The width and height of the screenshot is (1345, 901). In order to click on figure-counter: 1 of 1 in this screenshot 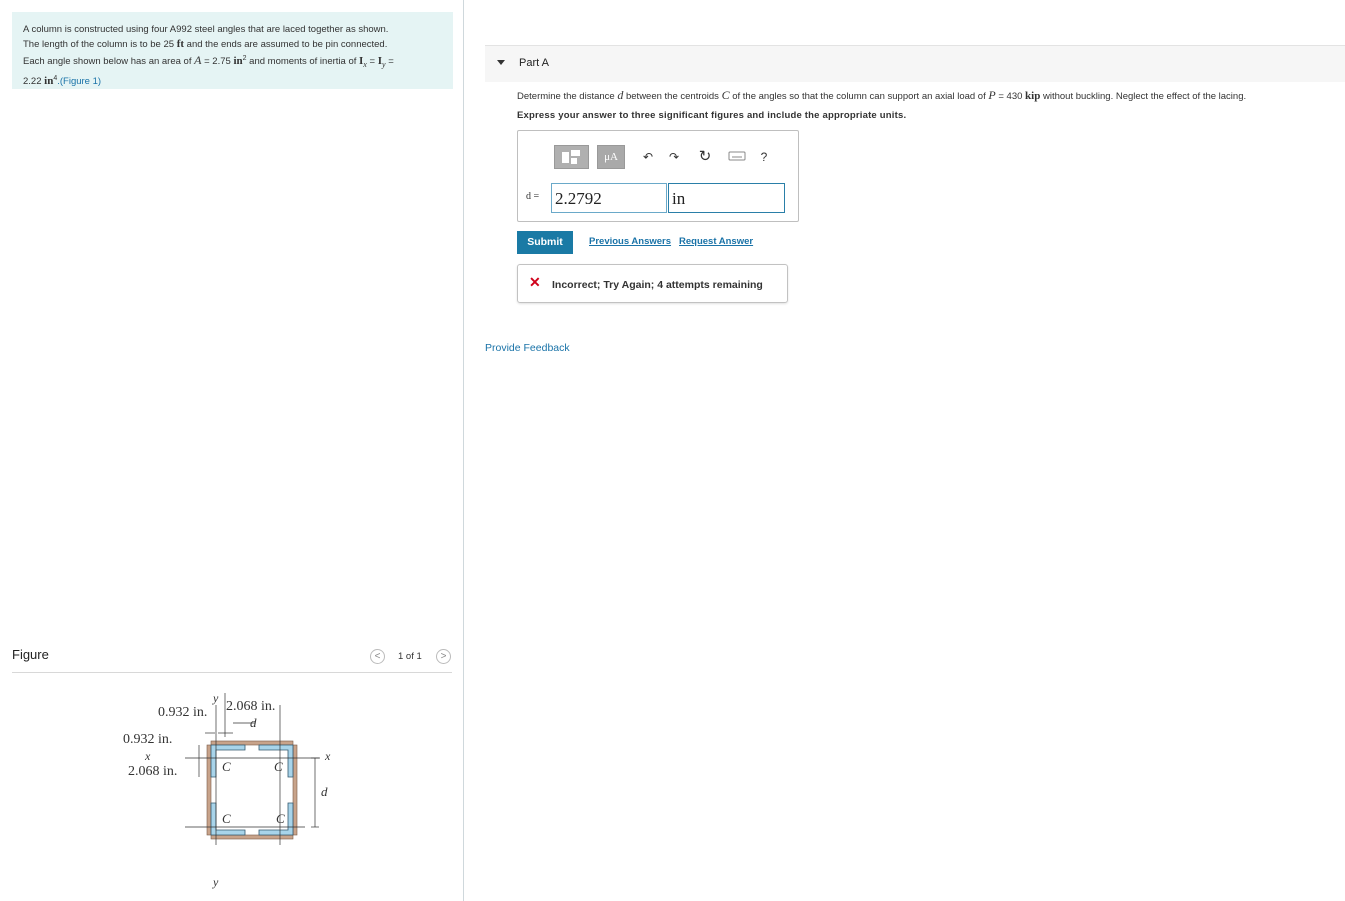, I will do `click(410, 656)`.